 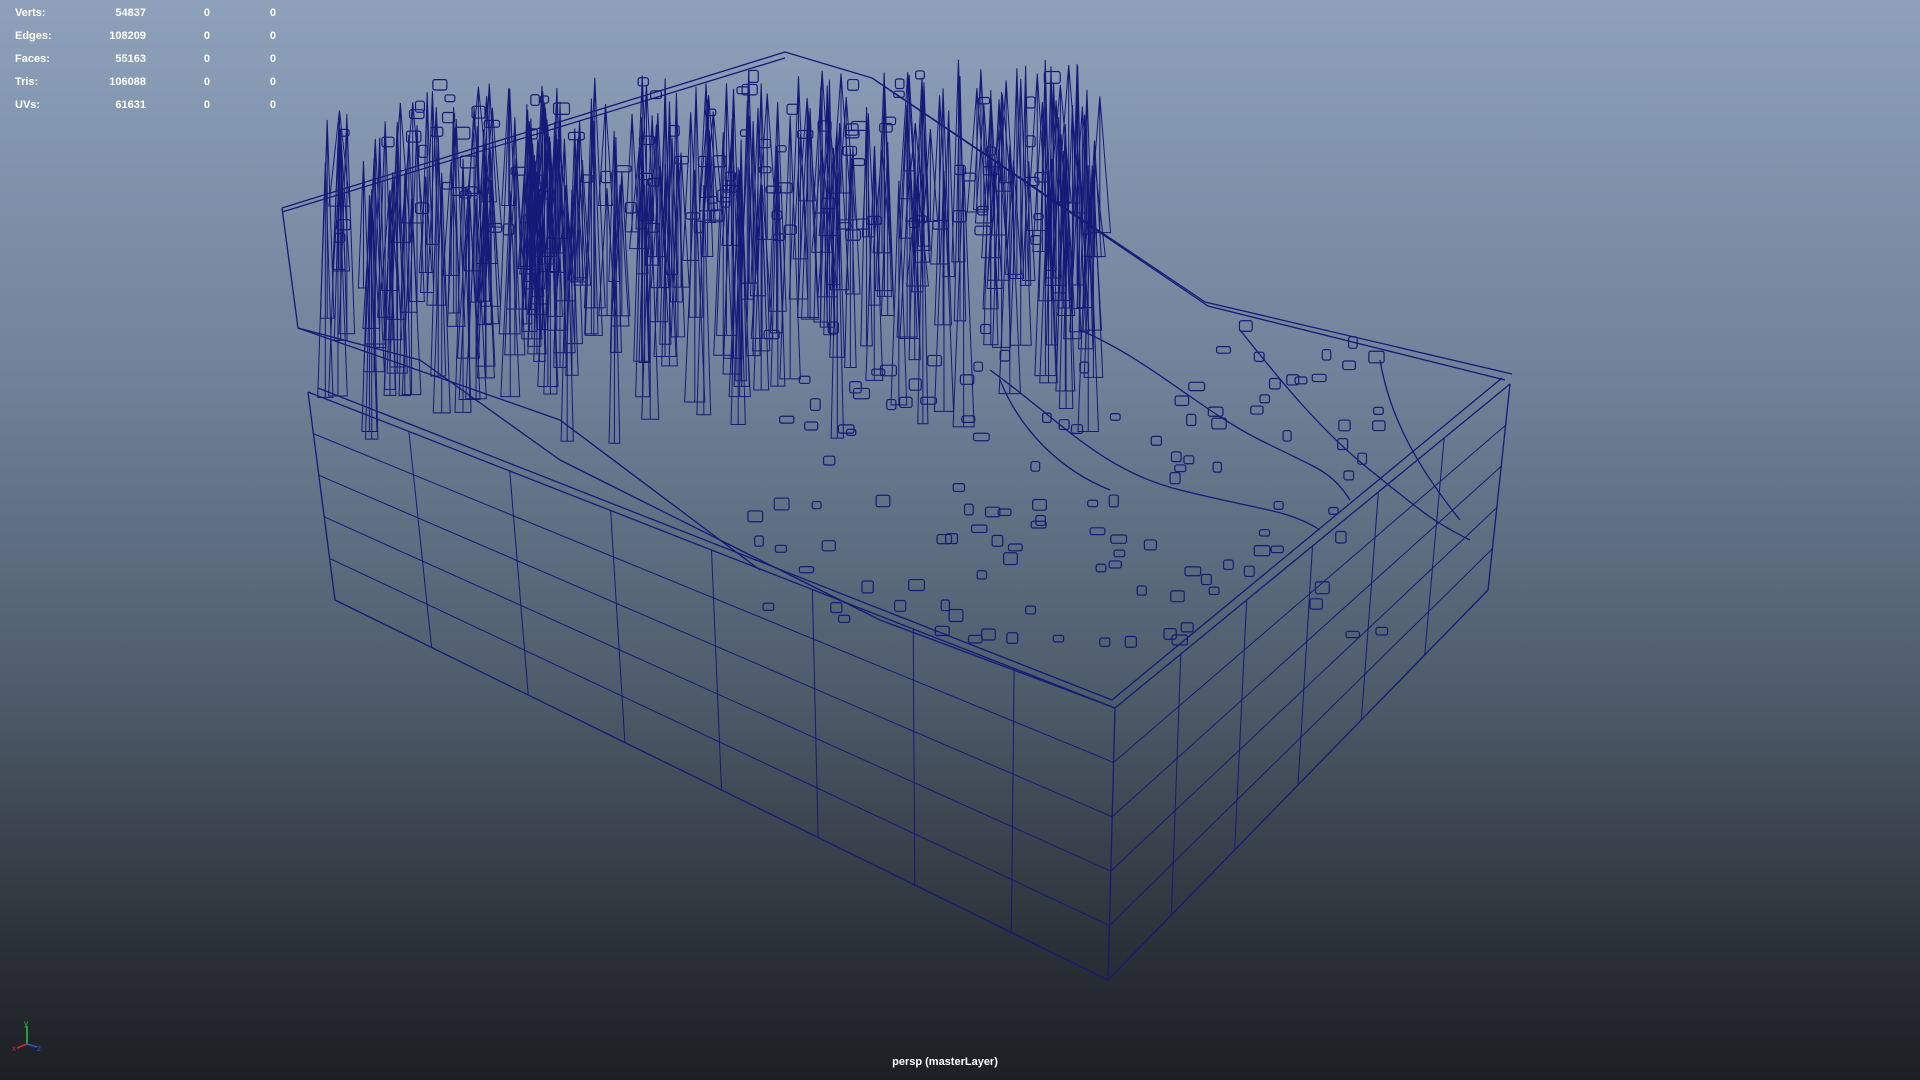 I want to click on y-axis-label: y, so click(x=26, y=1024).